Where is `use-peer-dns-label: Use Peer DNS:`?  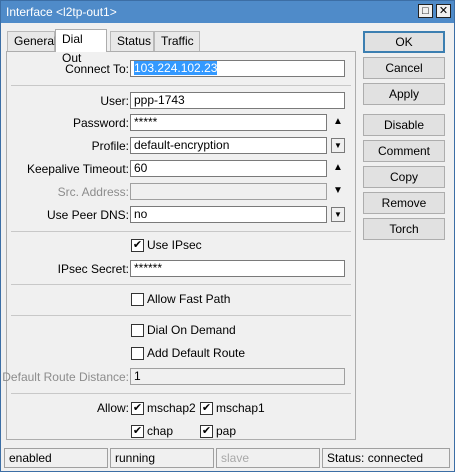 use-peer-dns-label: Use Peer DNS: is located at coordinates (87, 215).